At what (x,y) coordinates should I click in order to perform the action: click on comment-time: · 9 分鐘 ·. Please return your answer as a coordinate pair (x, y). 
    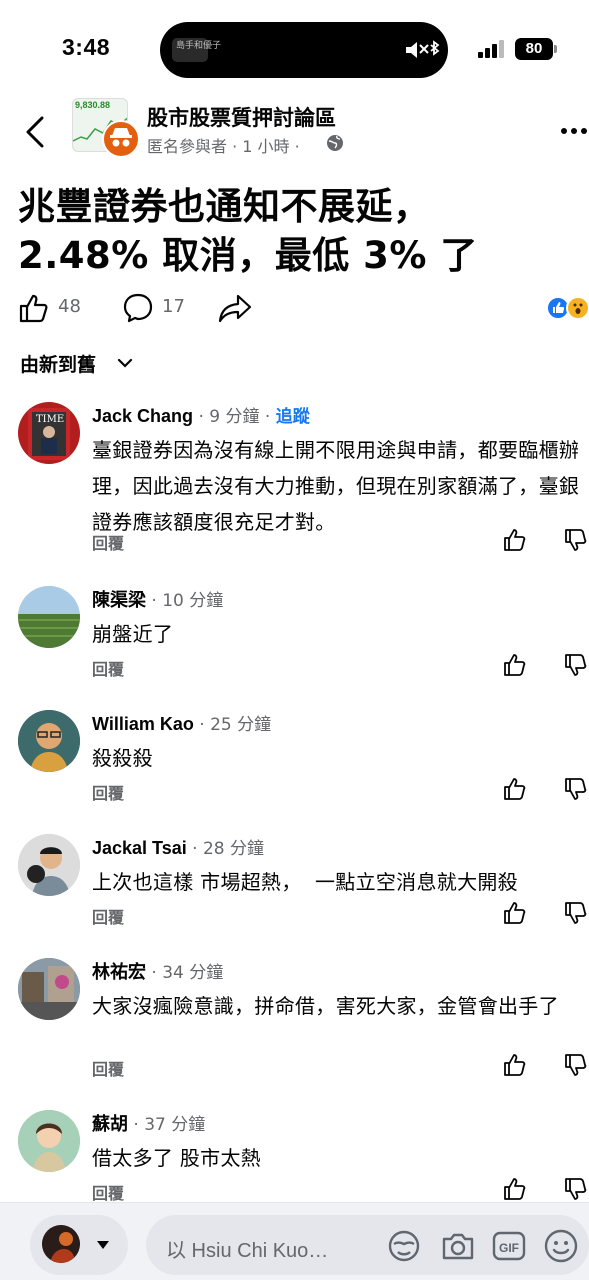
    Looking at the image, I should click on (234, 417).